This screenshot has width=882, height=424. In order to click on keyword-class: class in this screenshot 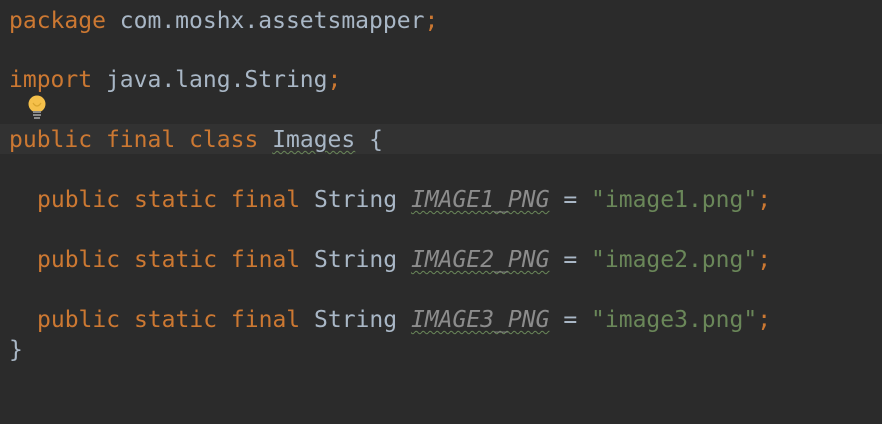, I will do `click(224, 140)`.